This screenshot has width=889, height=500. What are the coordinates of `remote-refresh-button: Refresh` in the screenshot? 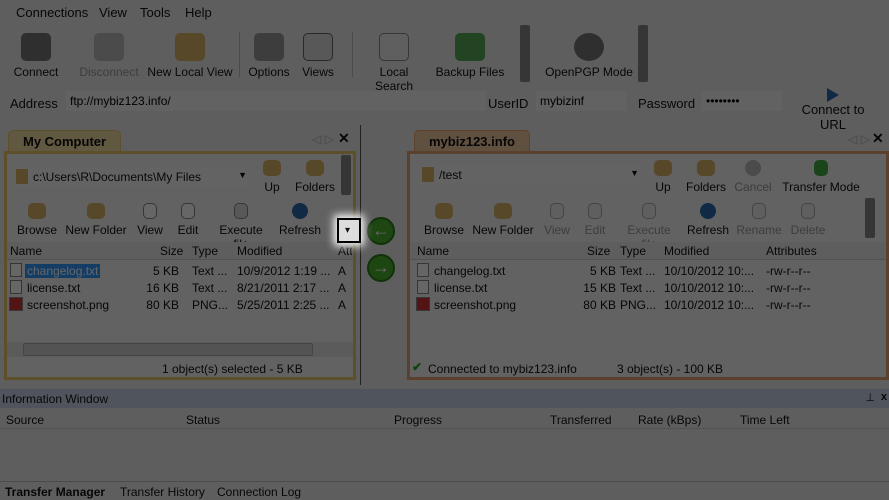 It's located at (708, 220).